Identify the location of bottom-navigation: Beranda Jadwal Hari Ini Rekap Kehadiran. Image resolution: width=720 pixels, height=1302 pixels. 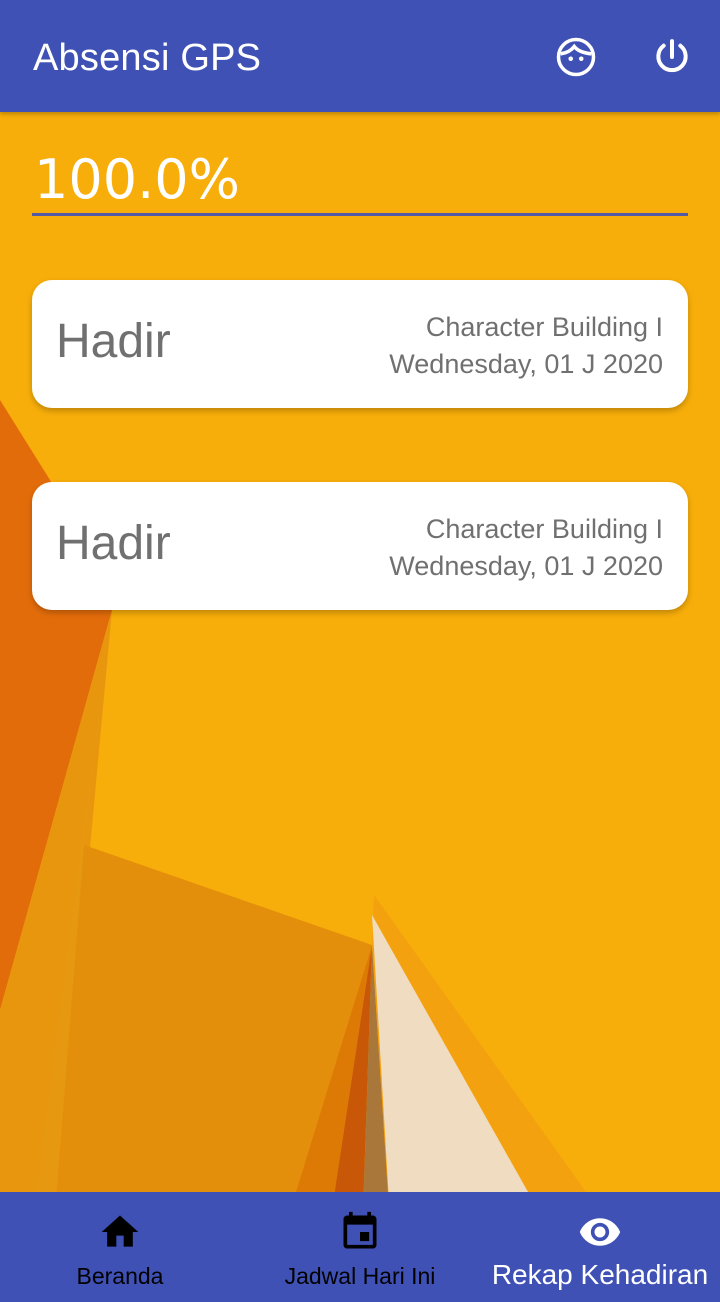
(360, 1247).